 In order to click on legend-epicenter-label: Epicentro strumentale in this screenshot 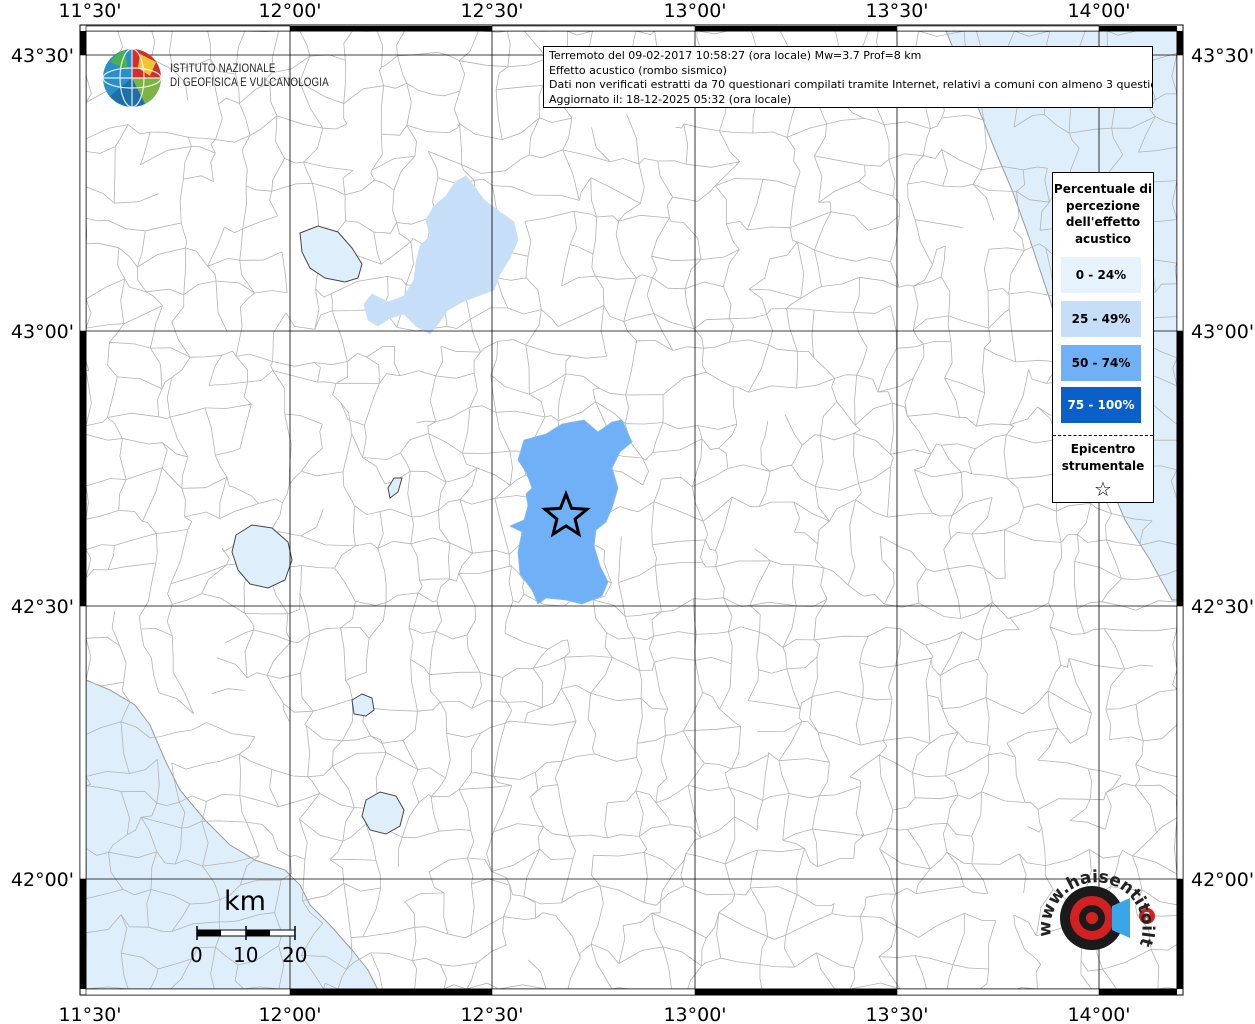, I will do `click(1103, 457)`.